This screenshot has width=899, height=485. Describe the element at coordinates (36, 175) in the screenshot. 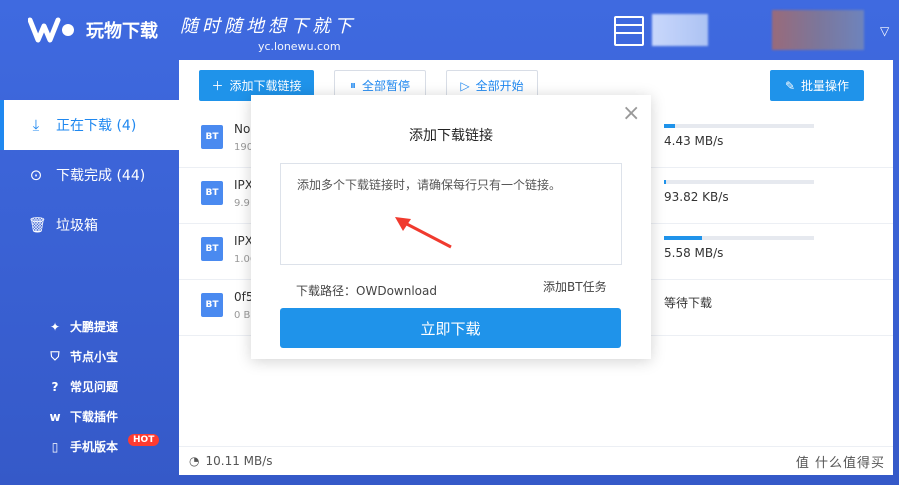

I see `check-circle-icon: ⊙` at that location.